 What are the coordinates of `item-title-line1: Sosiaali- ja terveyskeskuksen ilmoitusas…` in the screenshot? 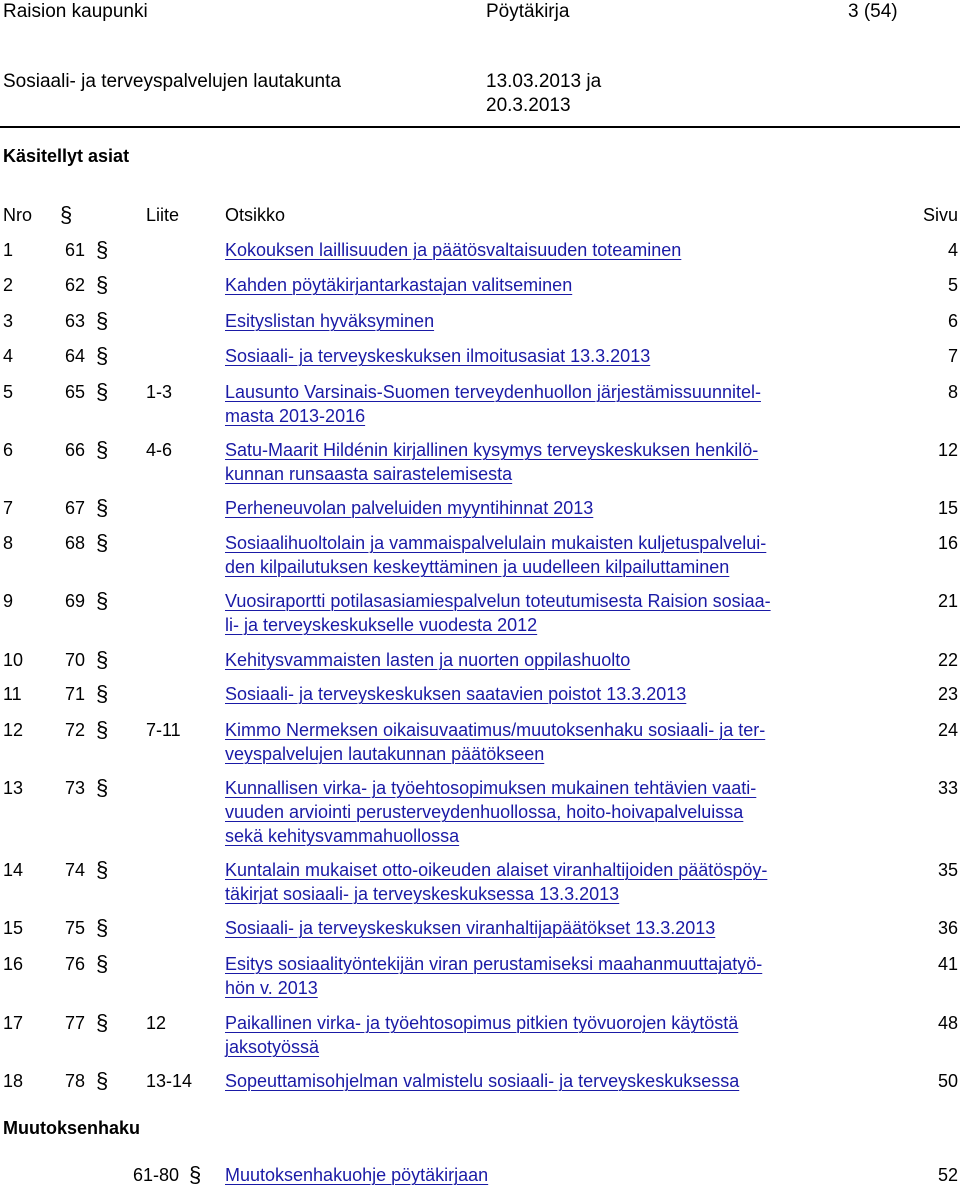 It's located at (437, 356).